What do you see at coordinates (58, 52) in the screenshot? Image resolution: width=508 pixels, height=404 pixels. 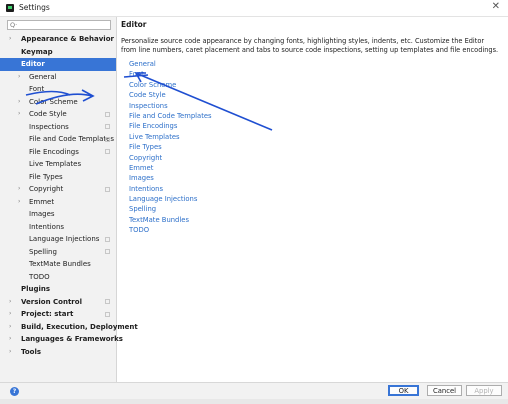 I see `sidebar-item-keymap: Keymap` at bounding box center [58, 52].